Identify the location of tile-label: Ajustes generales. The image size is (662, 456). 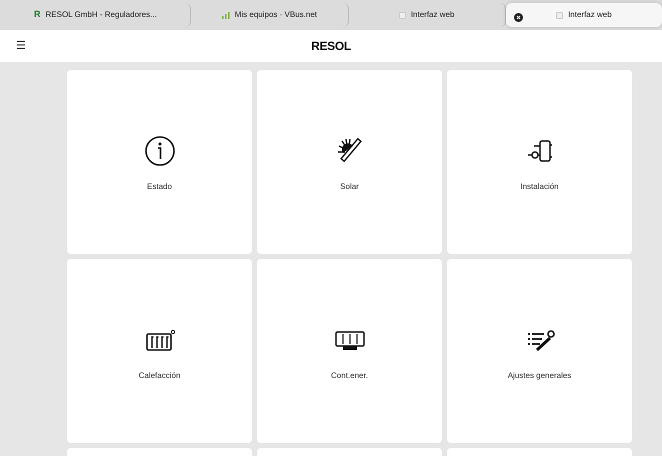
(540, 376).